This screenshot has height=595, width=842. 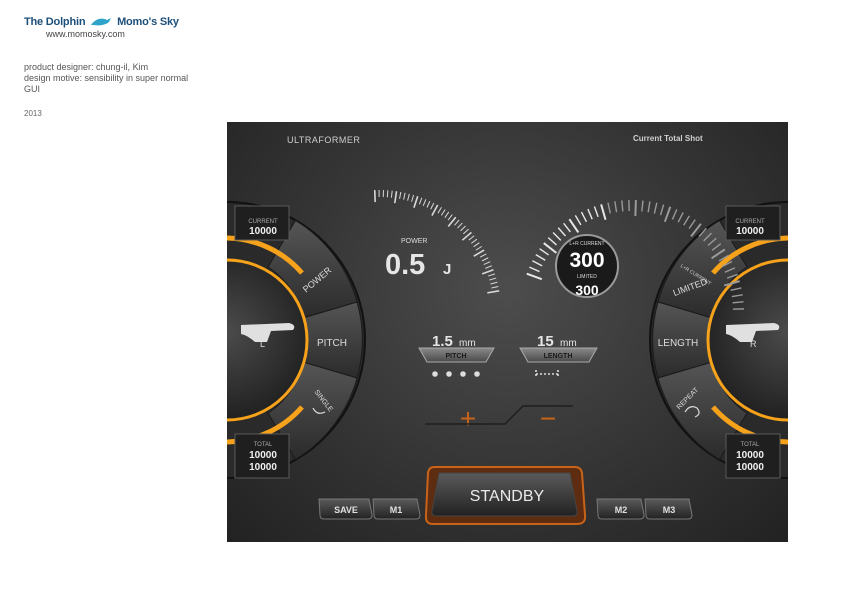 I want to click on left-current-value: 10000, so click(x=263, y=231).